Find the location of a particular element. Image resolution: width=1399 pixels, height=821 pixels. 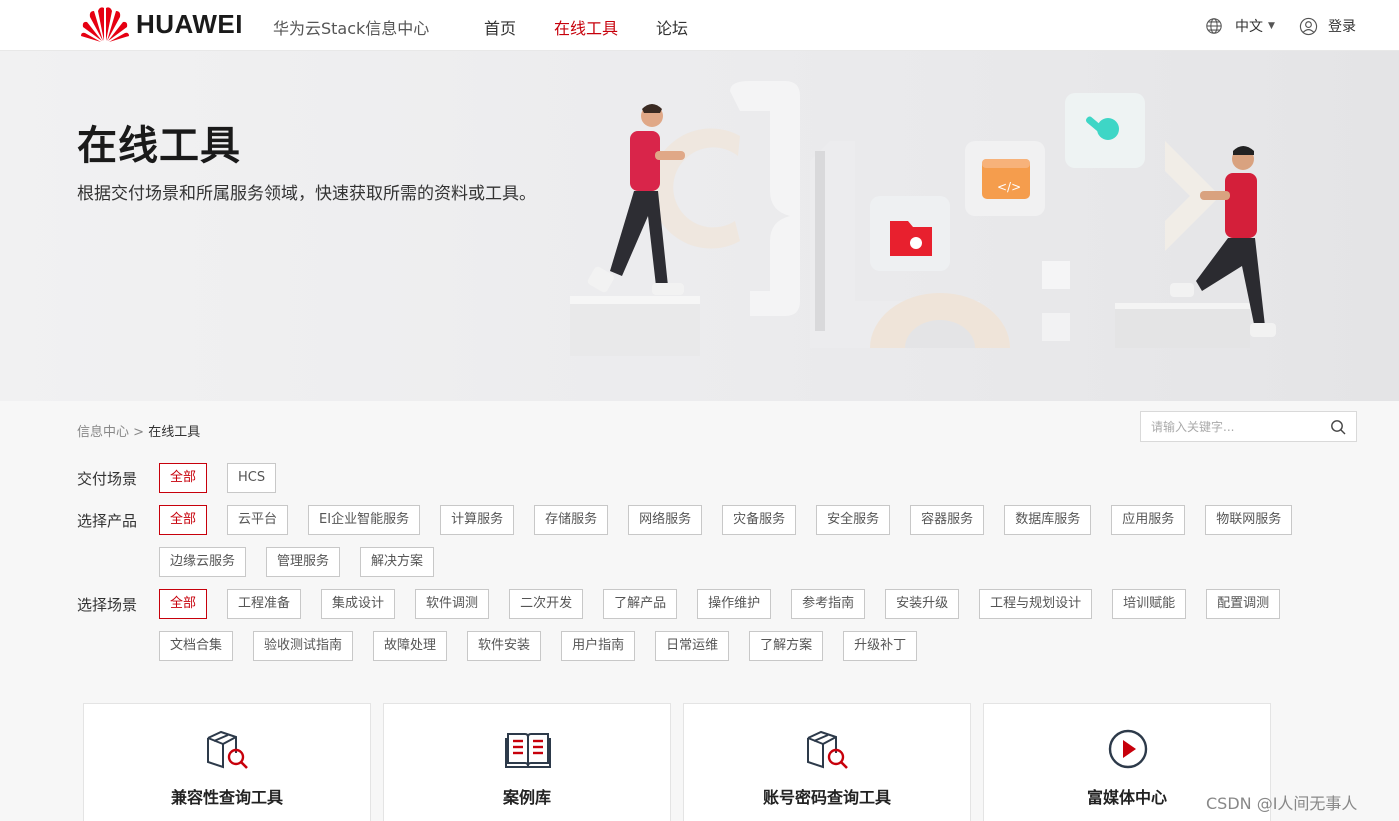

page-subtitle: 根据交付场景和所属服务领域，快速获取所需的资料或工具。 is located at coordinates (306, 194).